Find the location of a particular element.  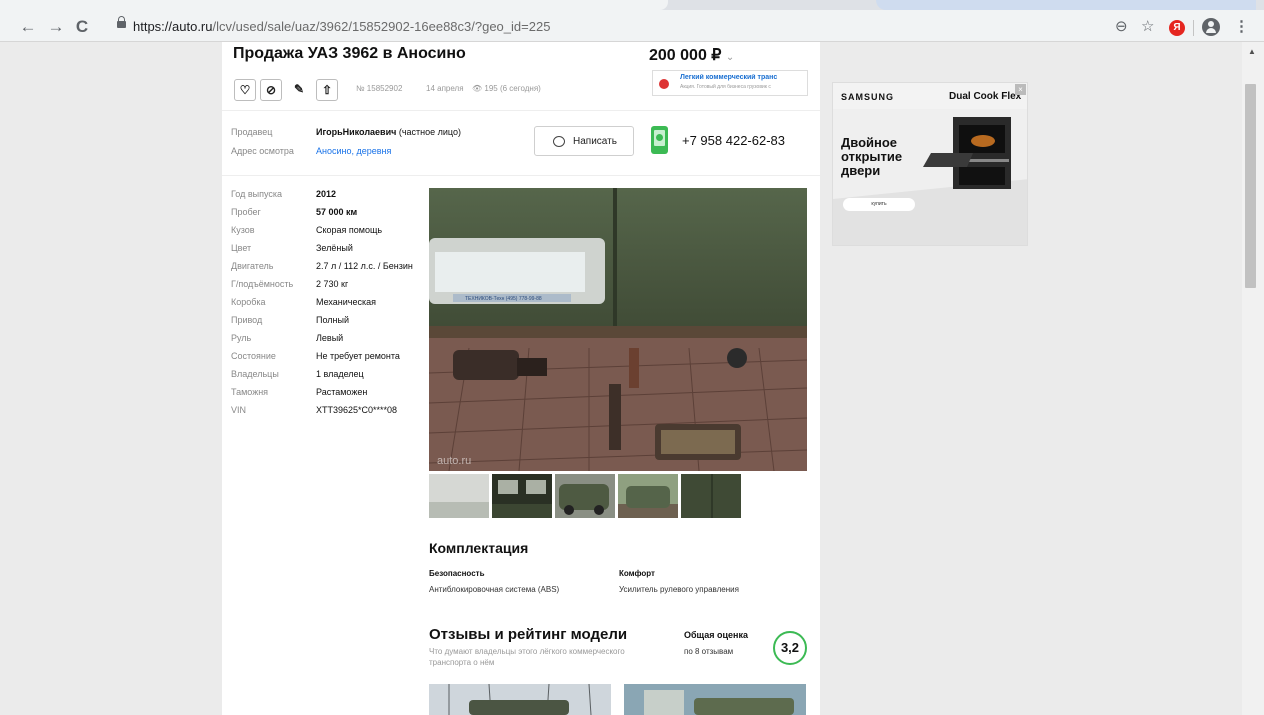

back-icon: ← is located at coordinates (28, 27).